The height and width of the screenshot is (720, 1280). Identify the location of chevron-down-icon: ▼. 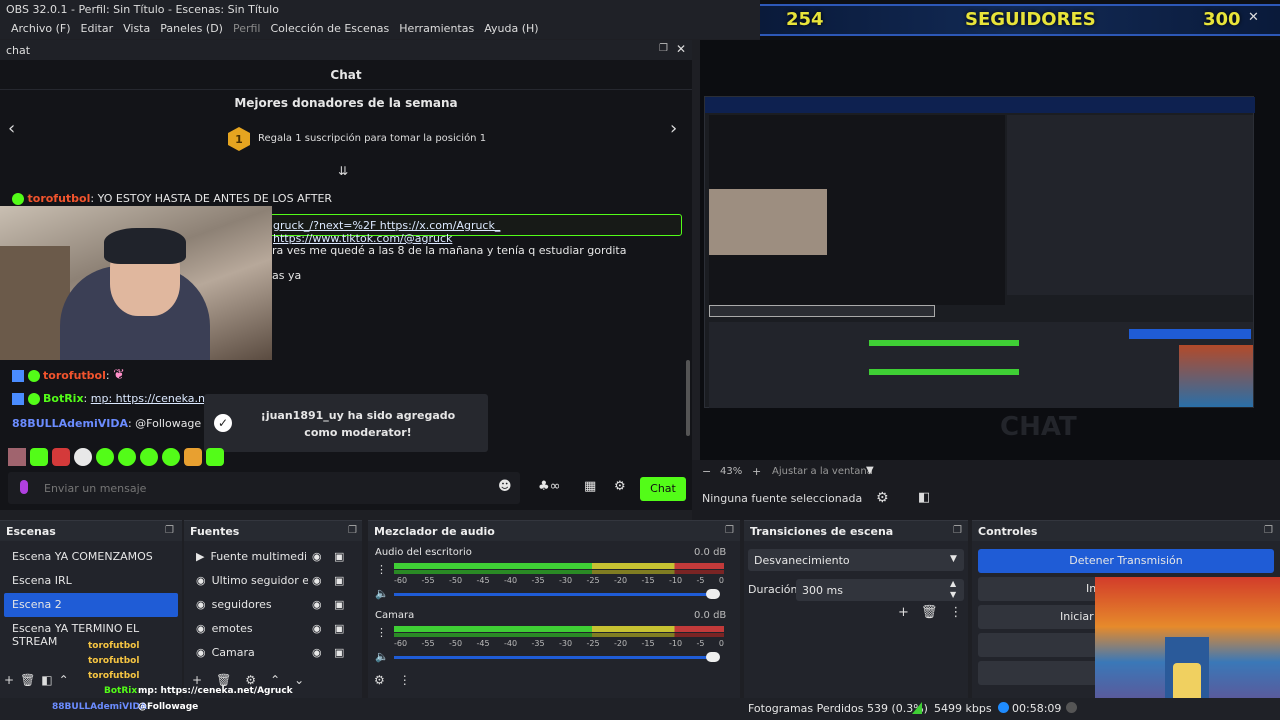
(870, 470).